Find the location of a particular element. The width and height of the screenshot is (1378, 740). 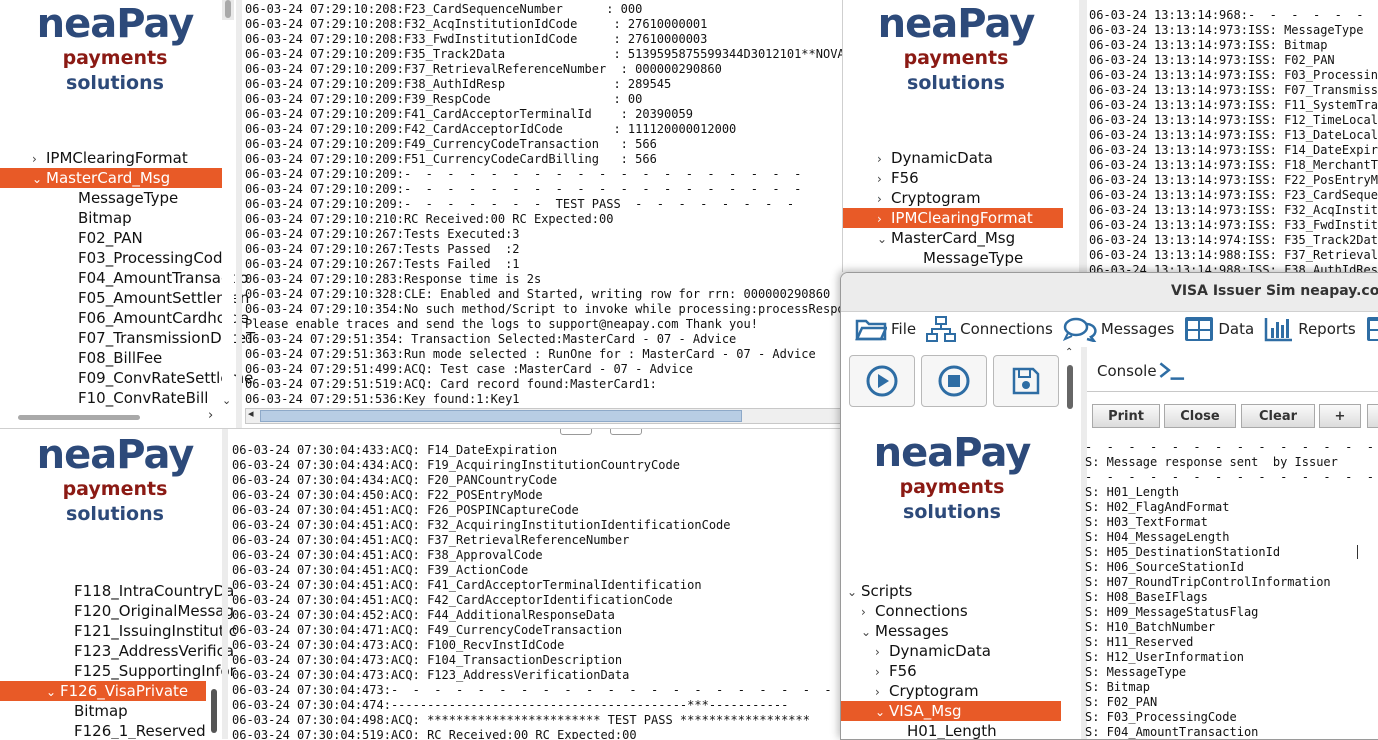

tree-item: F05_AmountSettlemen is located at coordinates (124, 298).